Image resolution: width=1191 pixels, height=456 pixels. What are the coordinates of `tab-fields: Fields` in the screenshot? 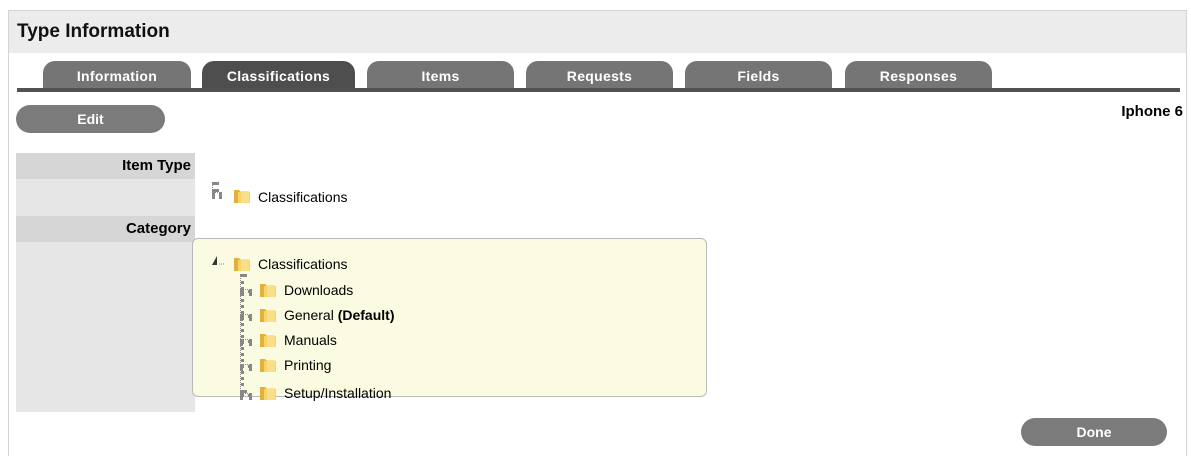 It's located at (758, 75).